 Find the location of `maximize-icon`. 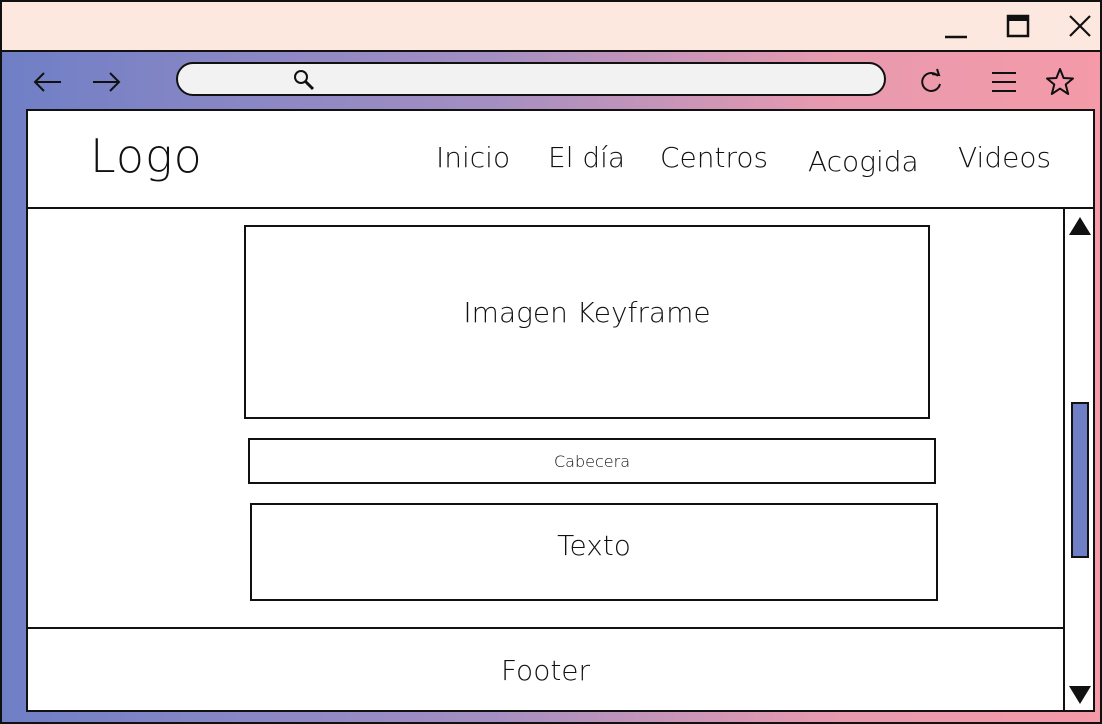

maximize-icon is located at coordinates (1018, 26).